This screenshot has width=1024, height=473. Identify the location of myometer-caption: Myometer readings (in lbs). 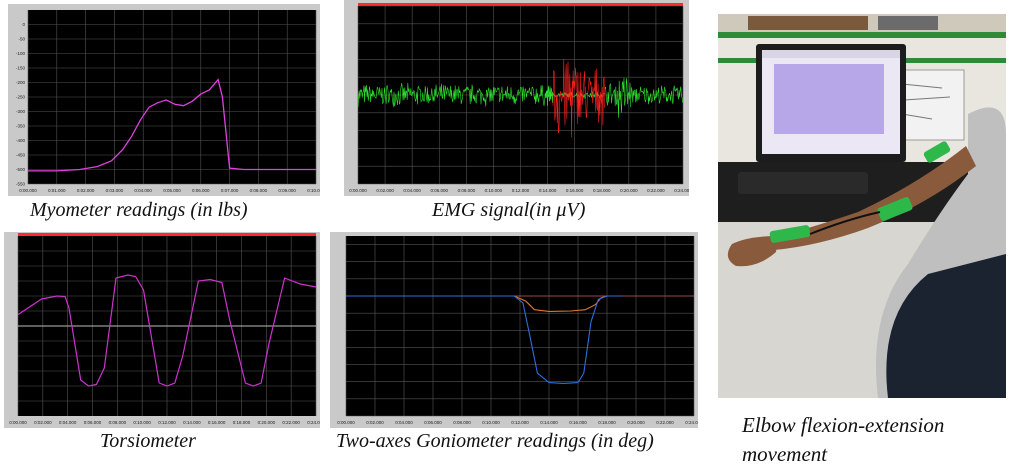
(139, 210).